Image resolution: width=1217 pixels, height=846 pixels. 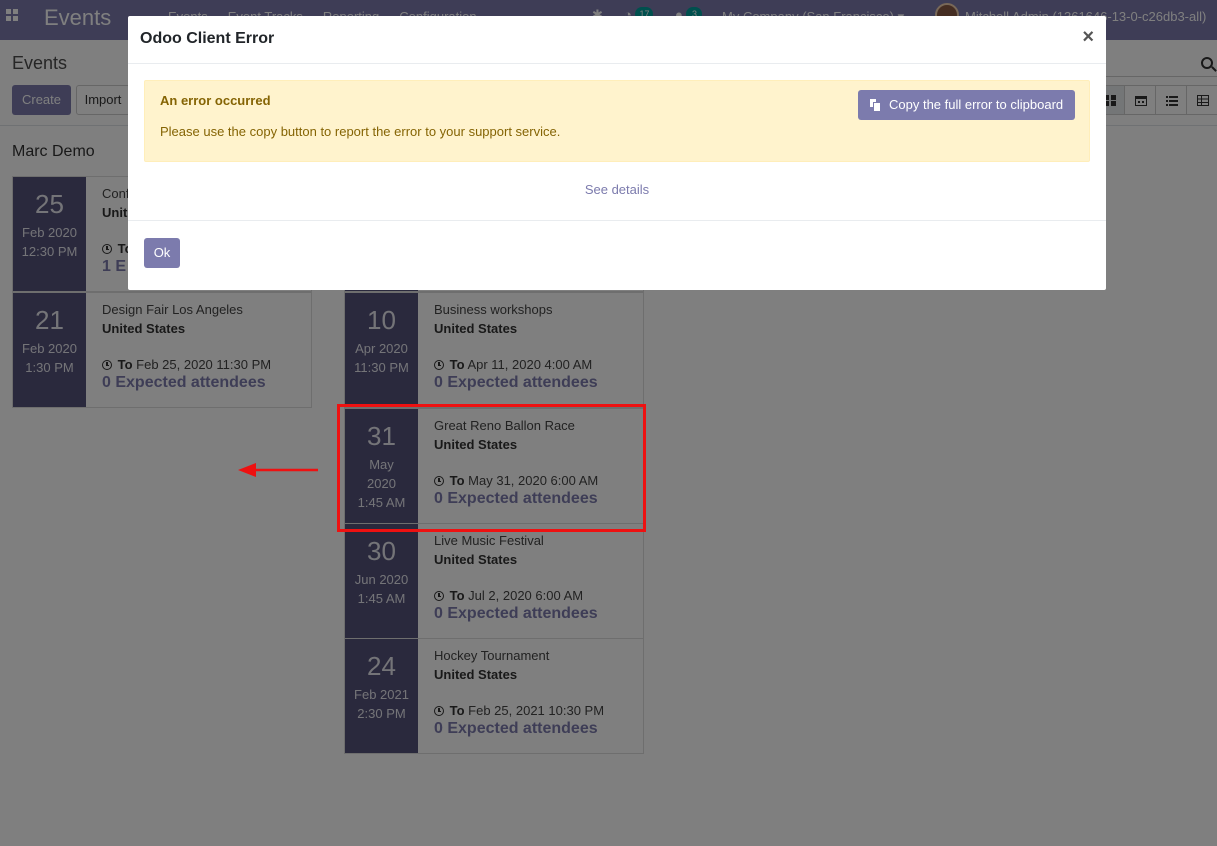 What do you see at coordinates (278, 470) in the screenshot?
I see `arrow-left-icon` at bounding box center [278, 470].